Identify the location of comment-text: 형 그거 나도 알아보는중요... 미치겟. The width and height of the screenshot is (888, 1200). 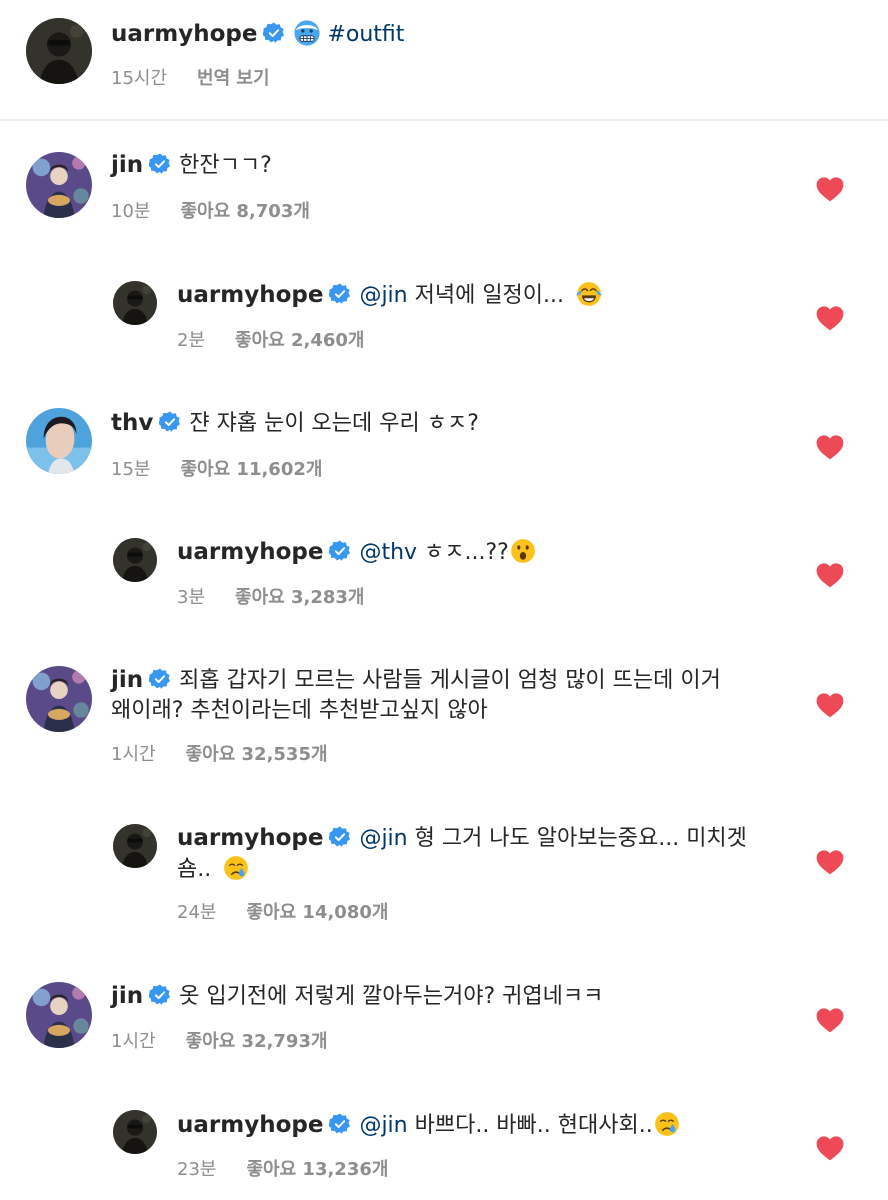
(577, 838).